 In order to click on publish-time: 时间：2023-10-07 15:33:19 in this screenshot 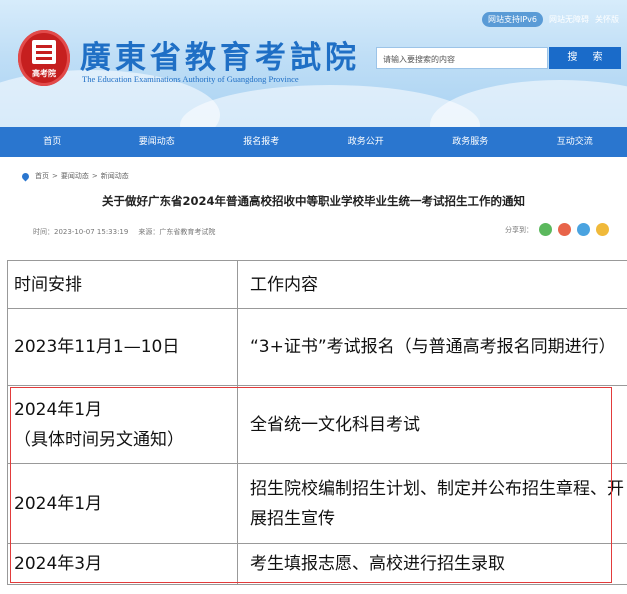, I will do `click(81, 232)`.